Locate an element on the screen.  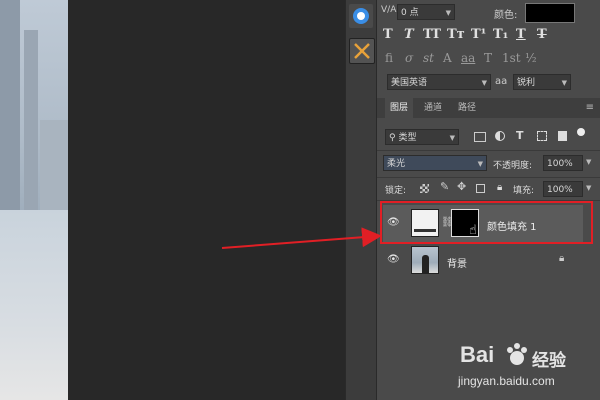
tracking-row: V/A 0 点 ▼ 颜色: is located at coordinates (488, 12).